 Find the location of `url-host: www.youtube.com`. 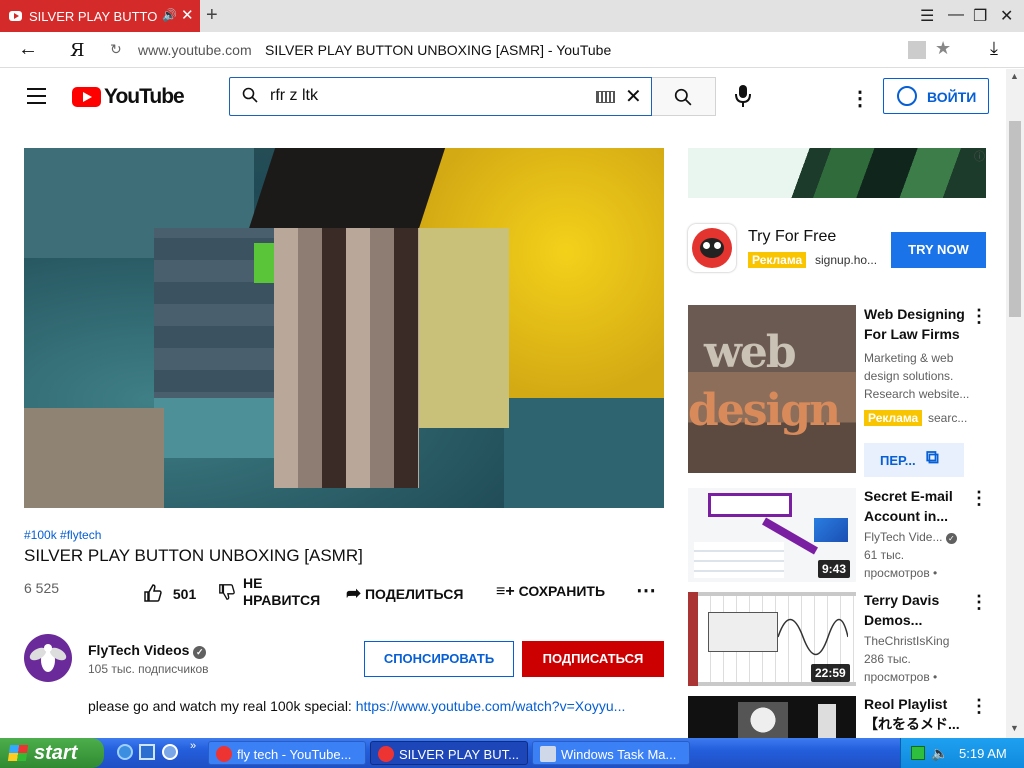

url-host: www.youtube.com is located at coordinates (195, 50).